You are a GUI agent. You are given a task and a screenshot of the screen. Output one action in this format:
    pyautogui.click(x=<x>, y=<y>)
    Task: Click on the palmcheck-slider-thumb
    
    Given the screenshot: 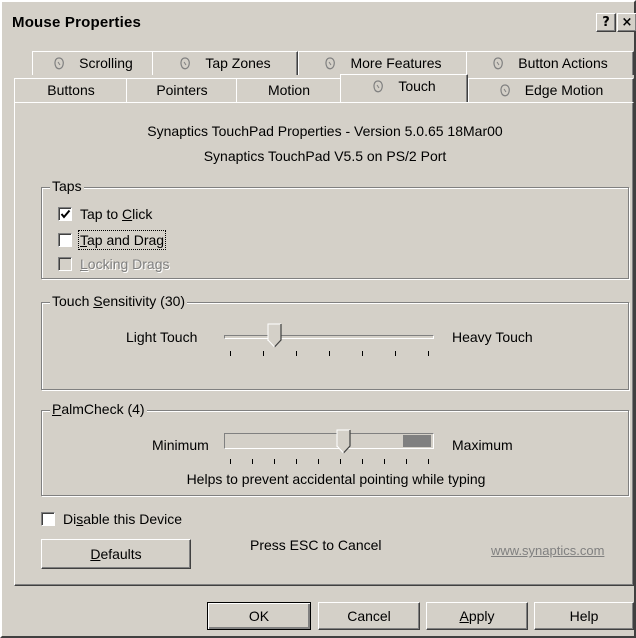 What is the action you would take?
    pyautogui.click(x=344, y=442)
    